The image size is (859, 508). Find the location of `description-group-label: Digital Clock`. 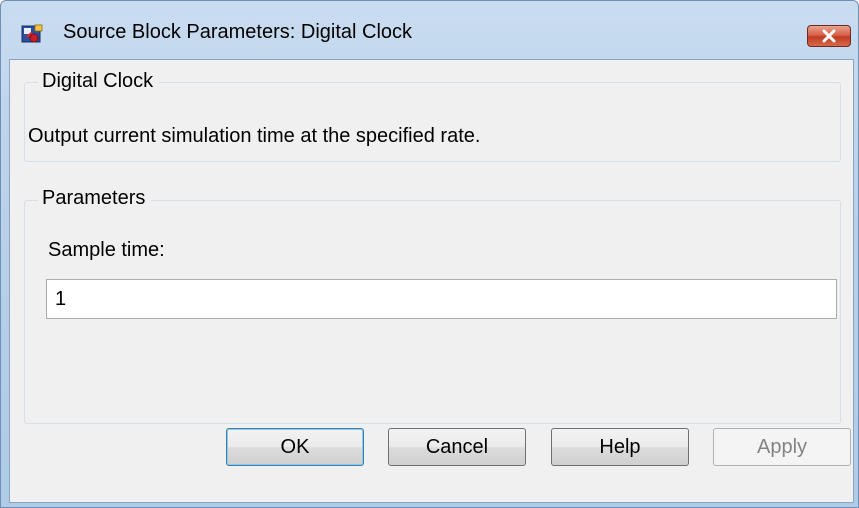

description-group-label: Digital Clock is located at coordinates (99, 81).